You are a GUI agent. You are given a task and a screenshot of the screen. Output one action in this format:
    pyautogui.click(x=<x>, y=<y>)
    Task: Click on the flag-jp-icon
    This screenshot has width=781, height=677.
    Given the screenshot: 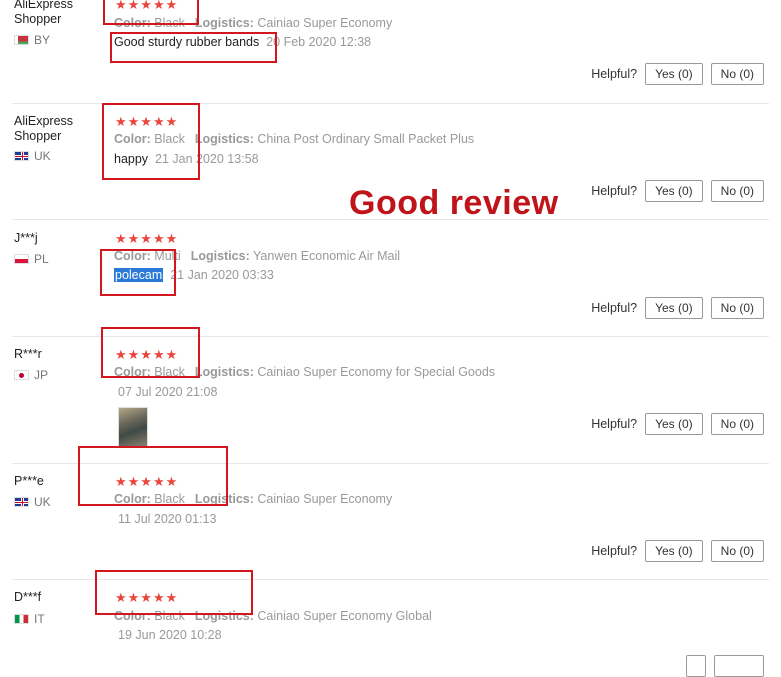 What is the action you would take?
    pyautogui.click(x=21, y=375)
    